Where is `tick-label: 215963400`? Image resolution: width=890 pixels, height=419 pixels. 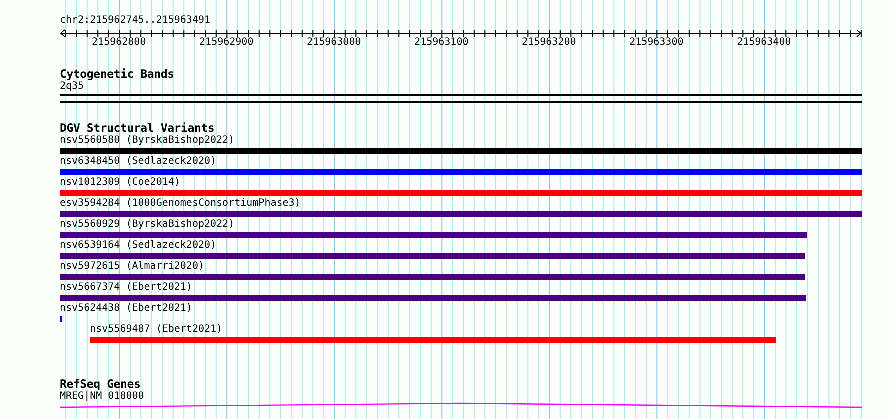 tick-label: 215963400 is located at coordinates (764, 42).